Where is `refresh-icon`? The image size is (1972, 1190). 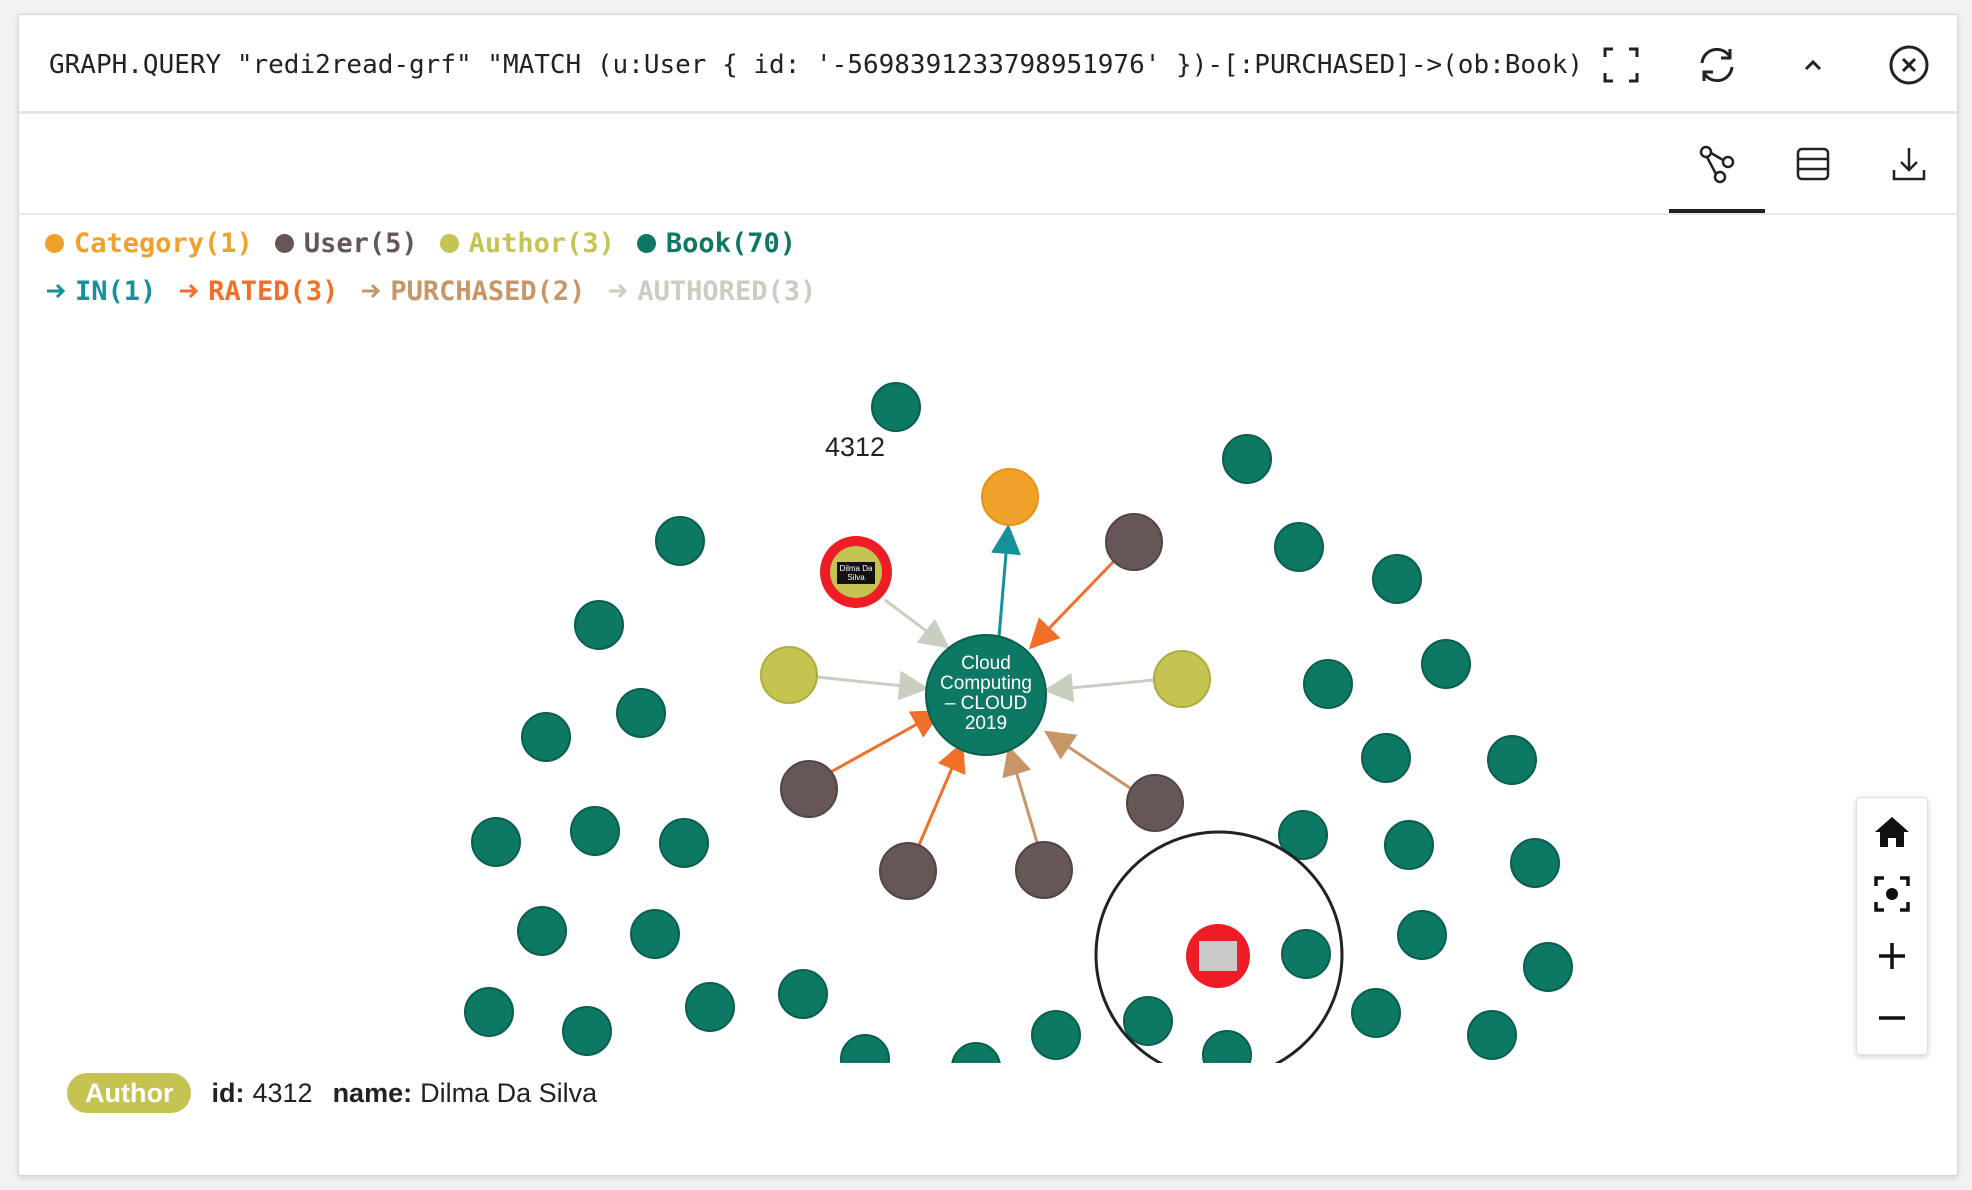
refresh-icon is located at coordinates (1717, 65).